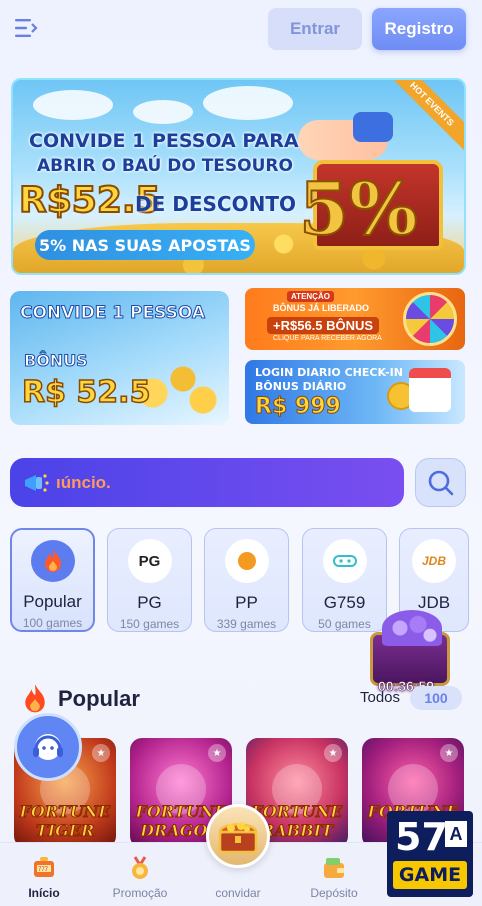  I want to click on brand-logo: 57 A GAME, so click(430, 854).